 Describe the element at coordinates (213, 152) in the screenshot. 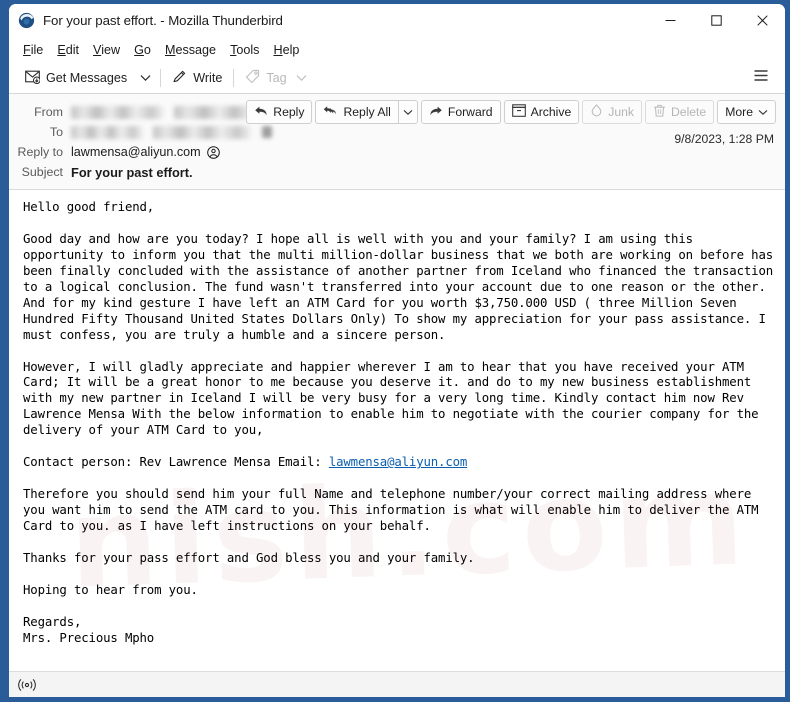

I see `contact-avatar-icon` at that location.